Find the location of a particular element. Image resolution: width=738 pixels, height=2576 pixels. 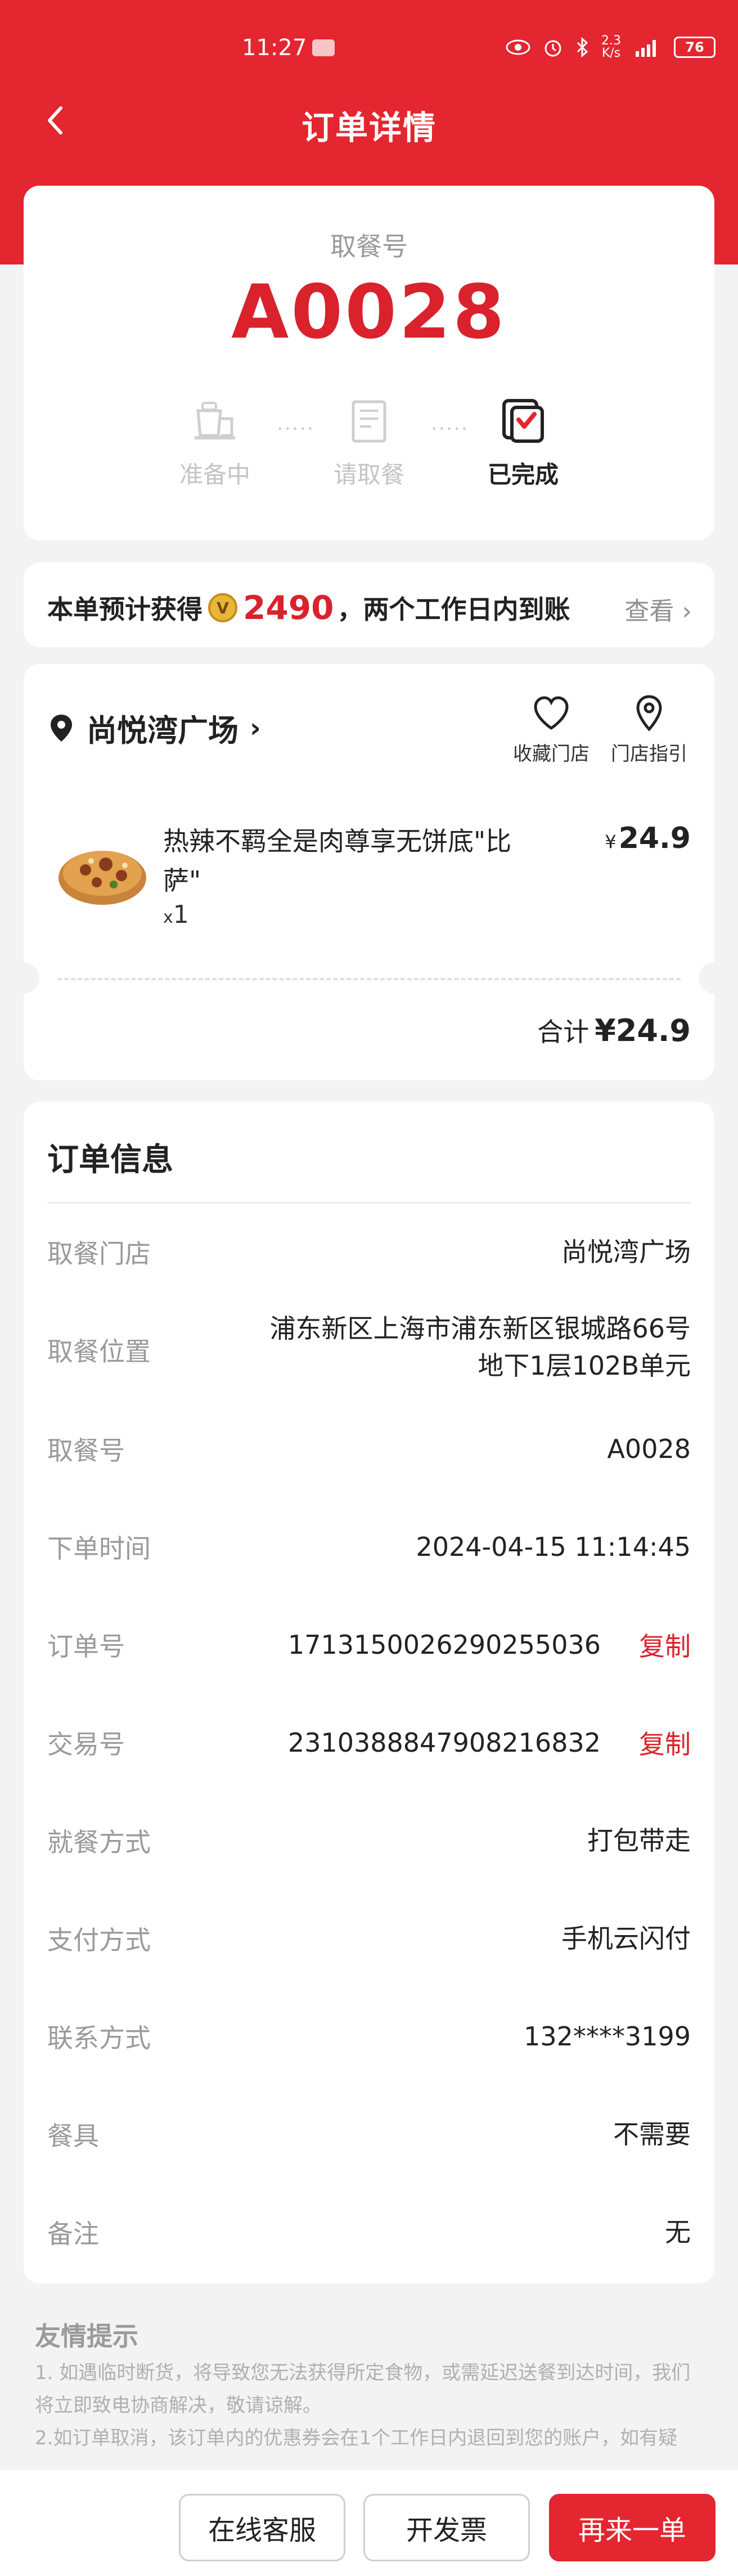

info-value: 无 is located at coordinates (678, 2232).